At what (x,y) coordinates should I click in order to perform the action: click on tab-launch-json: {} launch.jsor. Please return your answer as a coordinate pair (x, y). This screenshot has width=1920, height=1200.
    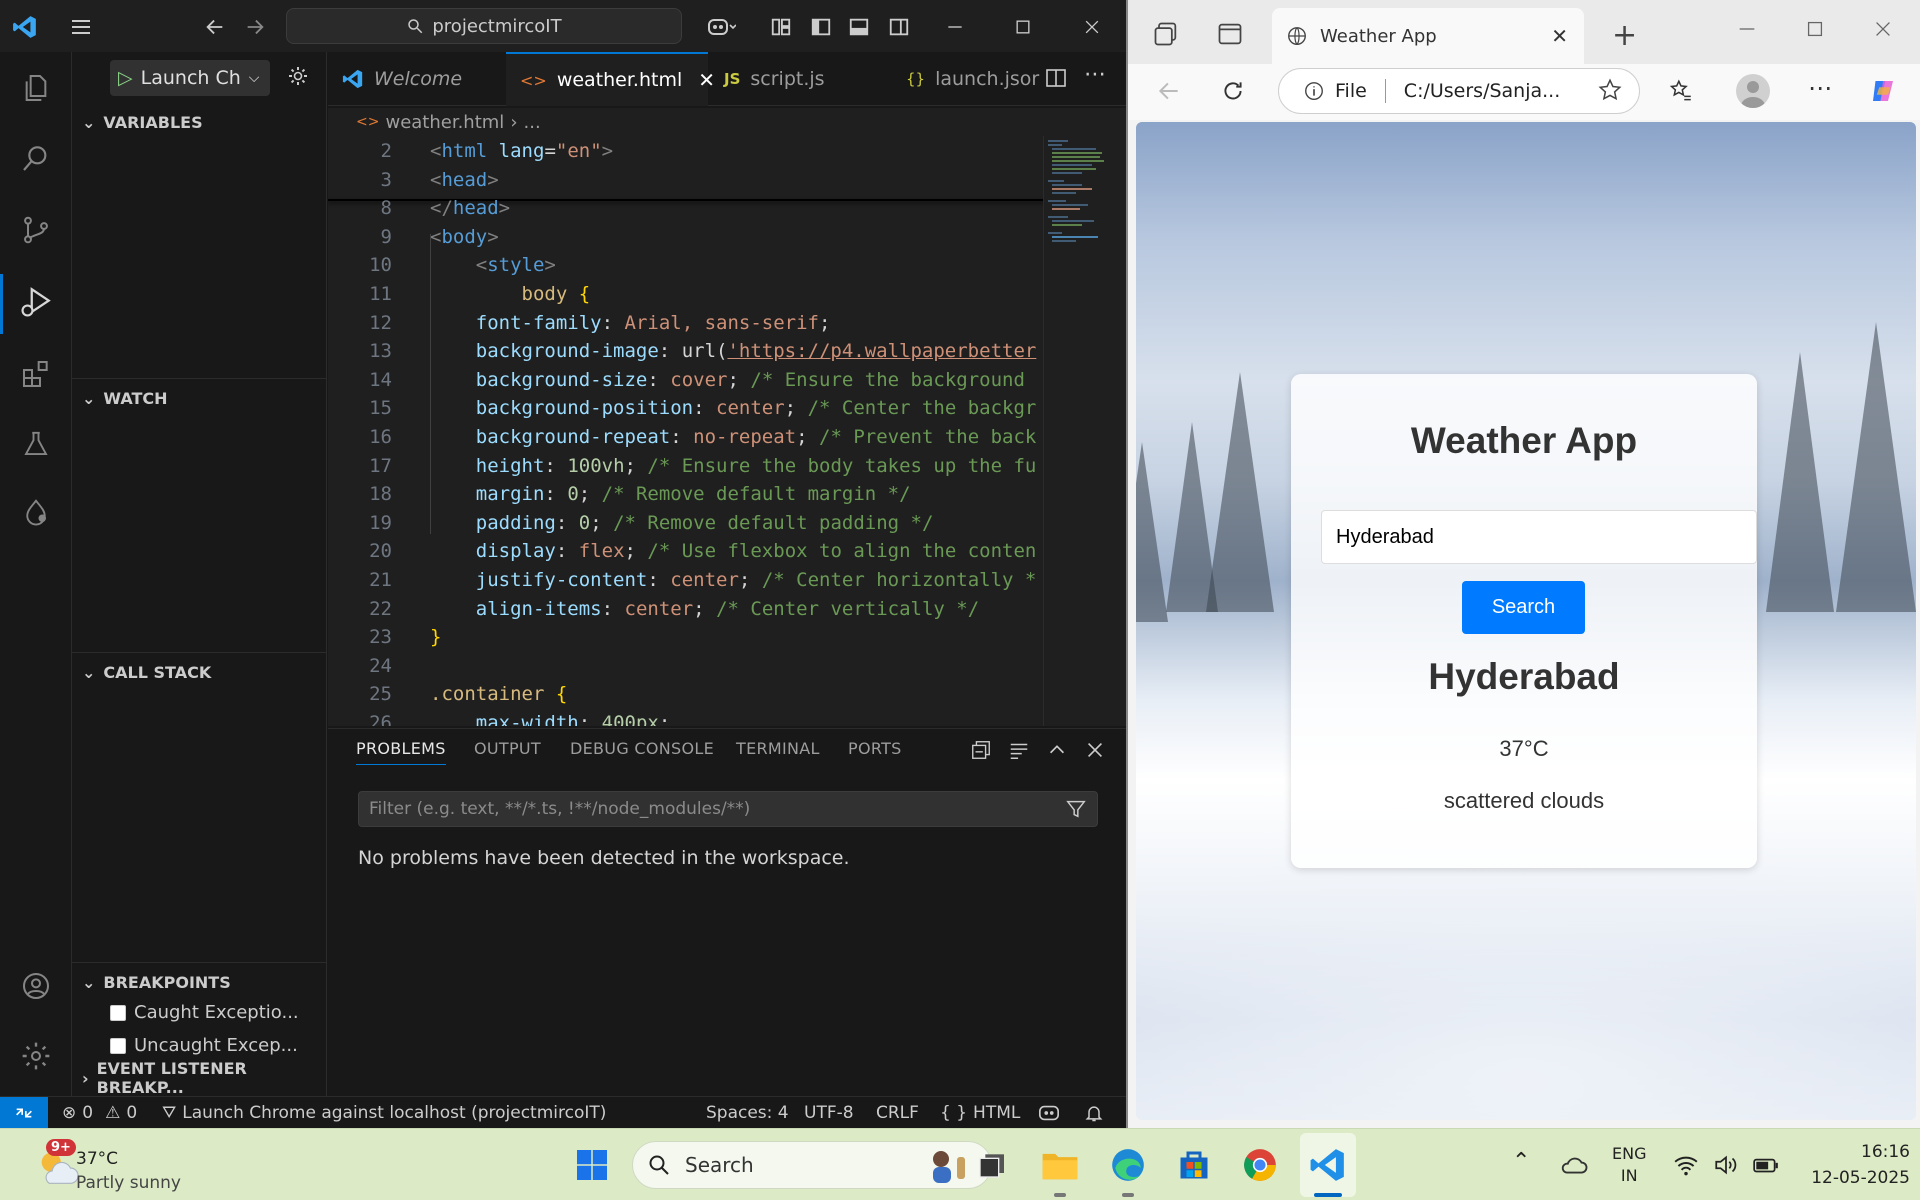
    Looking at the image, I should click on (977, 79).